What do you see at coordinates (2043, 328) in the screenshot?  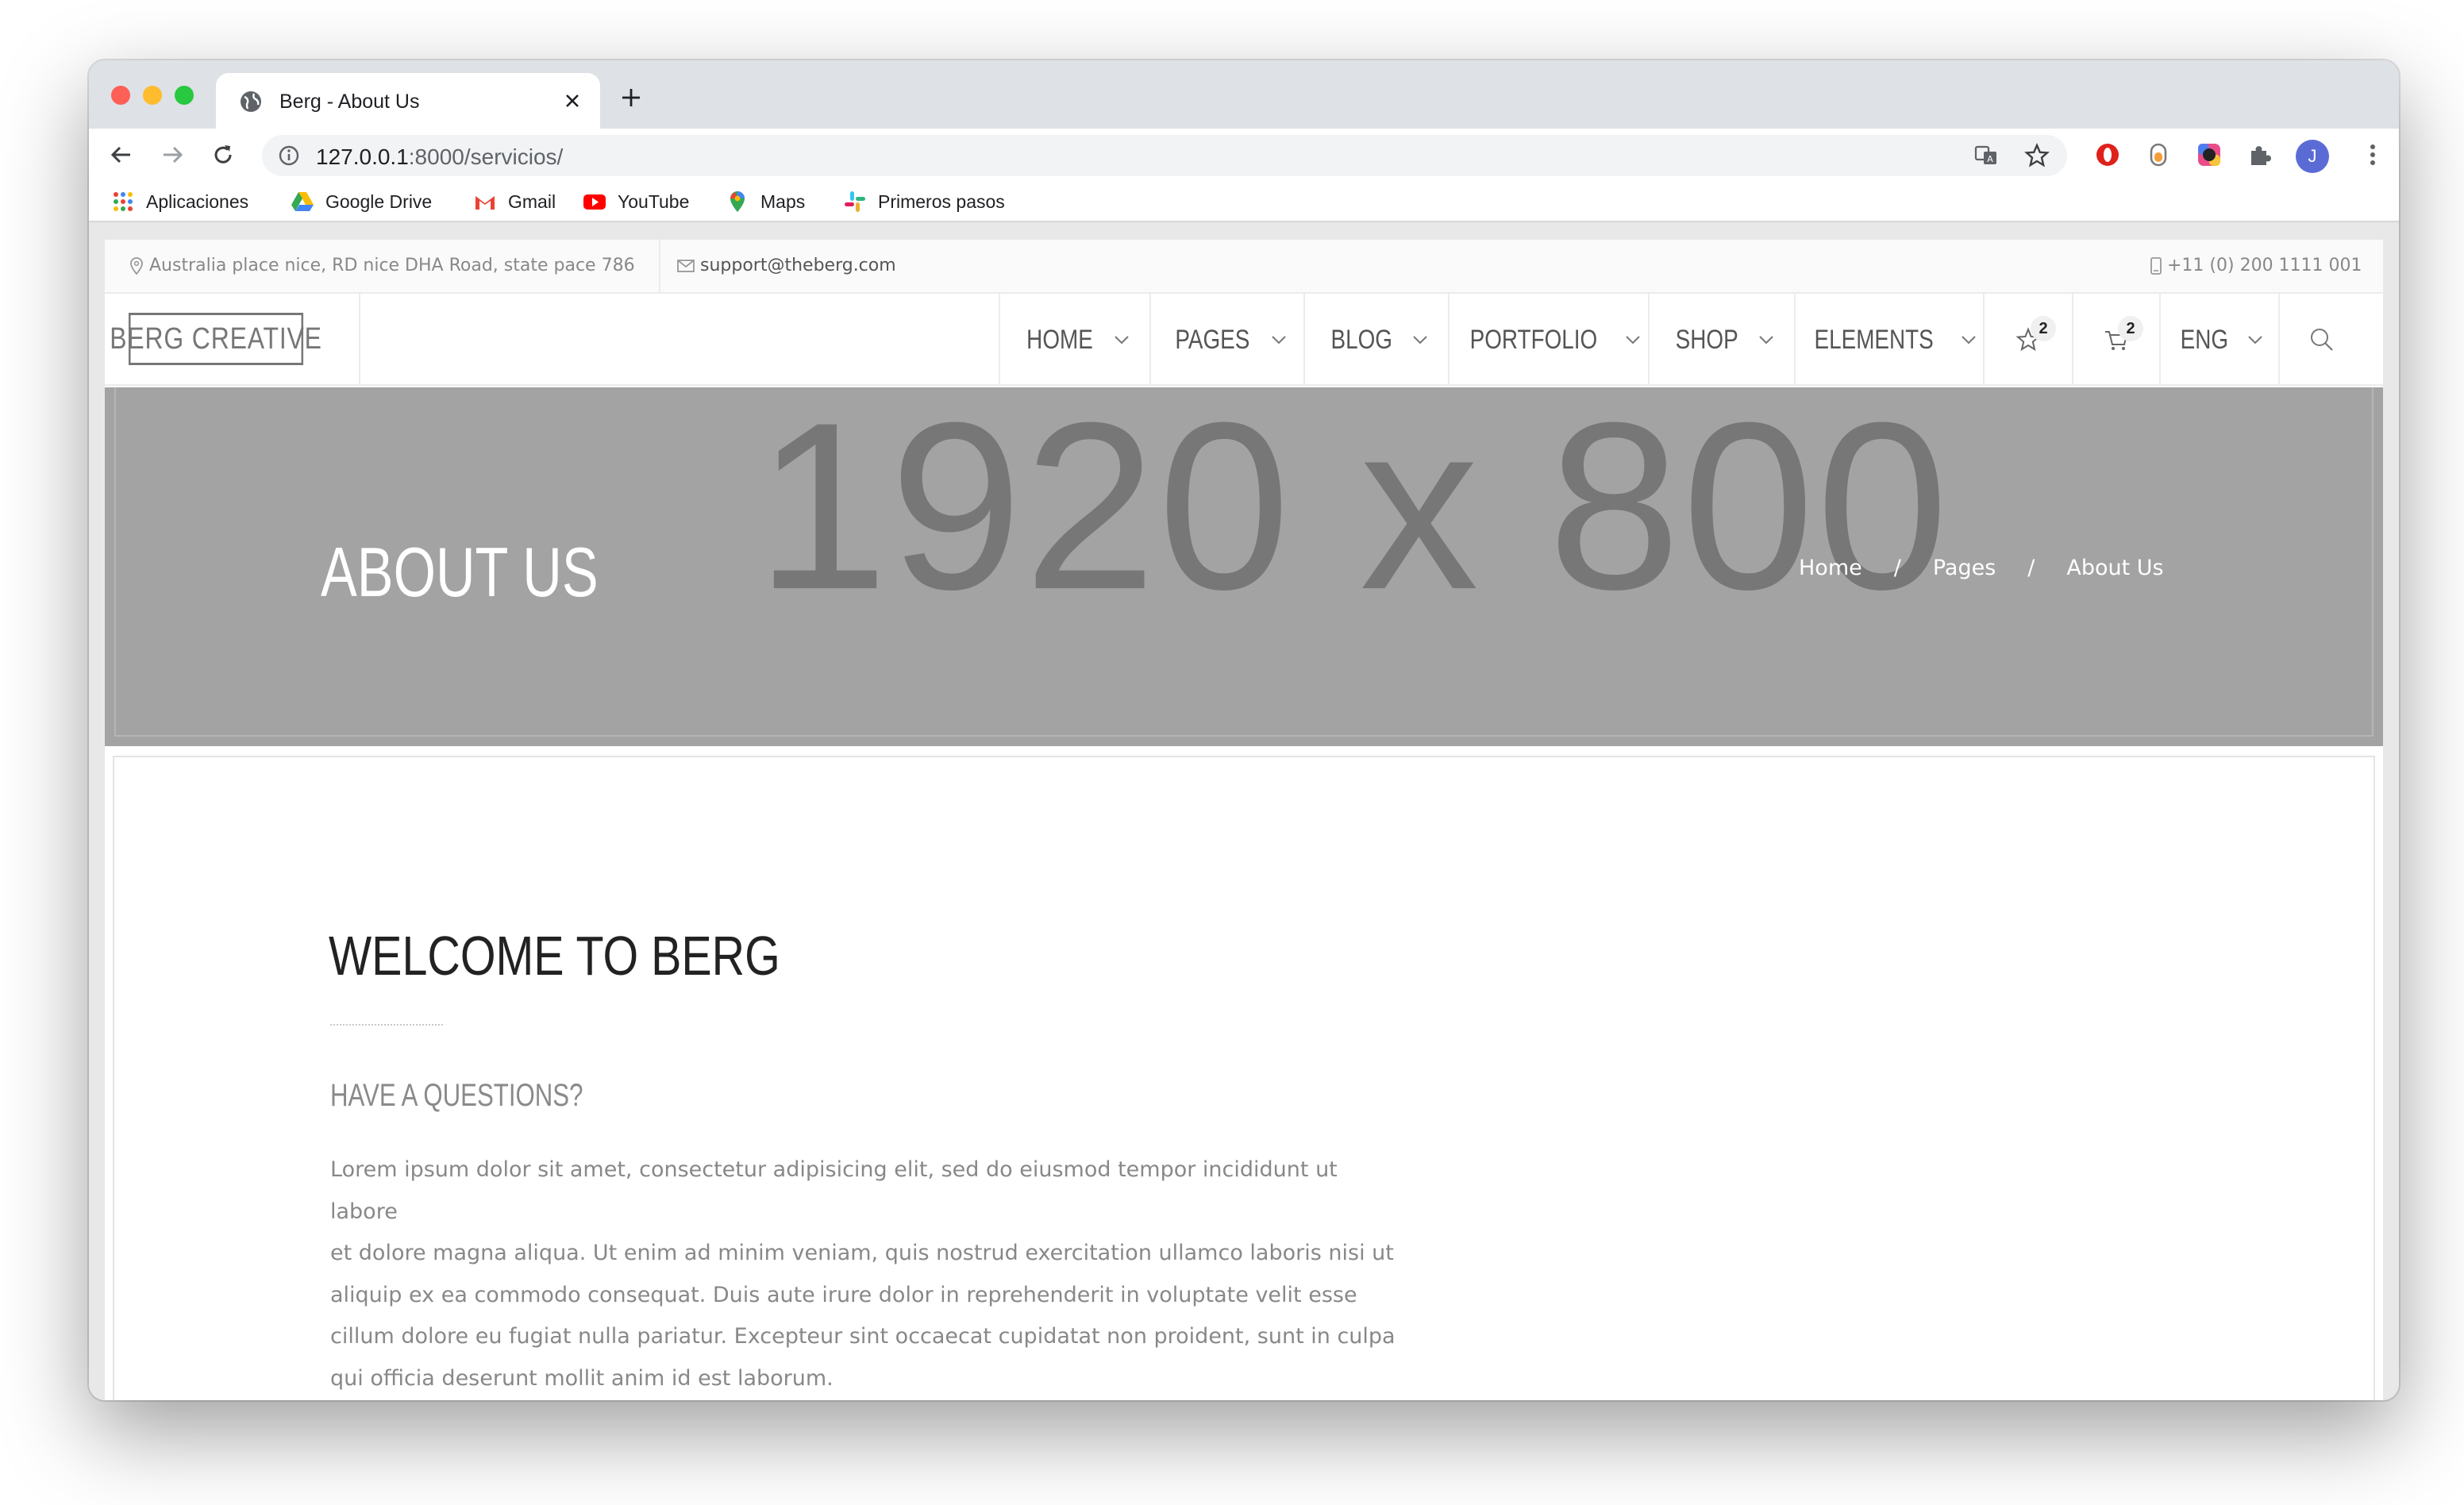 I see `wishlist-count-badge: 2` at bounding box center [2043, 328].